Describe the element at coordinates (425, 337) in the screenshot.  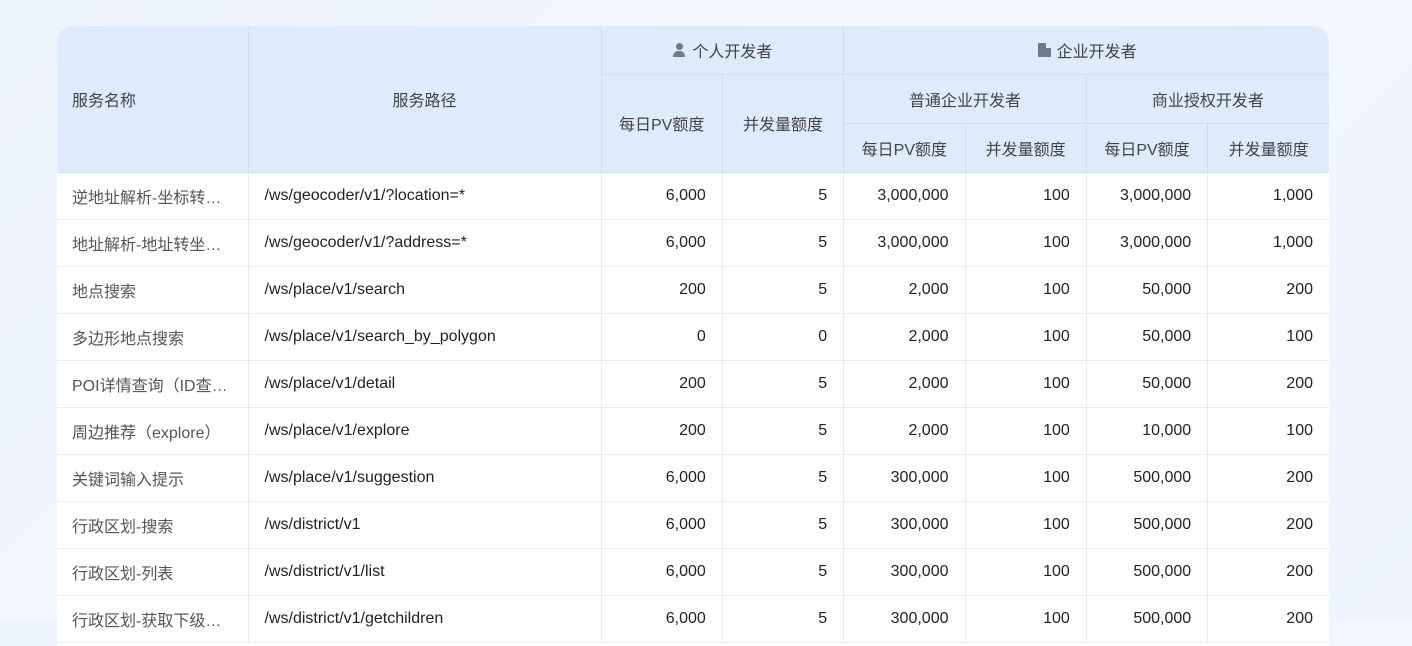
I see `service-path-cell: /ws/place/v1/search_by_polygon` at that location.